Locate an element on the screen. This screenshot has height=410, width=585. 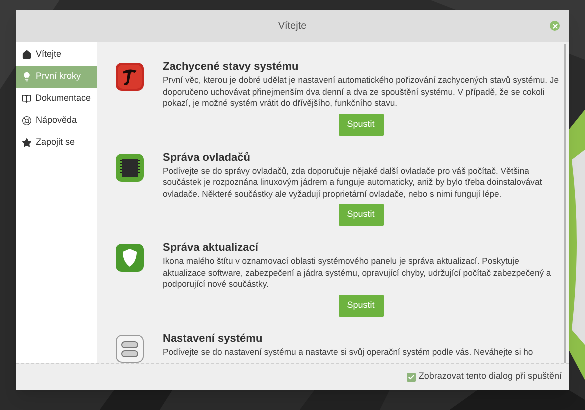
section-title: Nastavení systému is located at coordinates (213, 339).